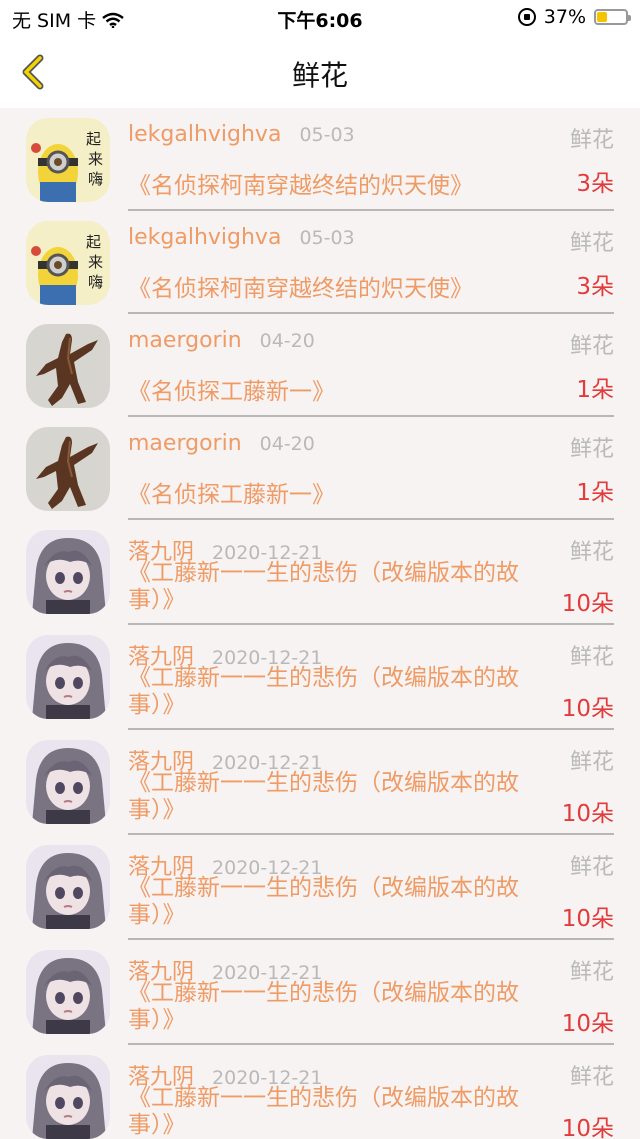 The height and width of the screenshot is (1139, 640). I want to click on battery-percent: 37%, so click(564, 17).